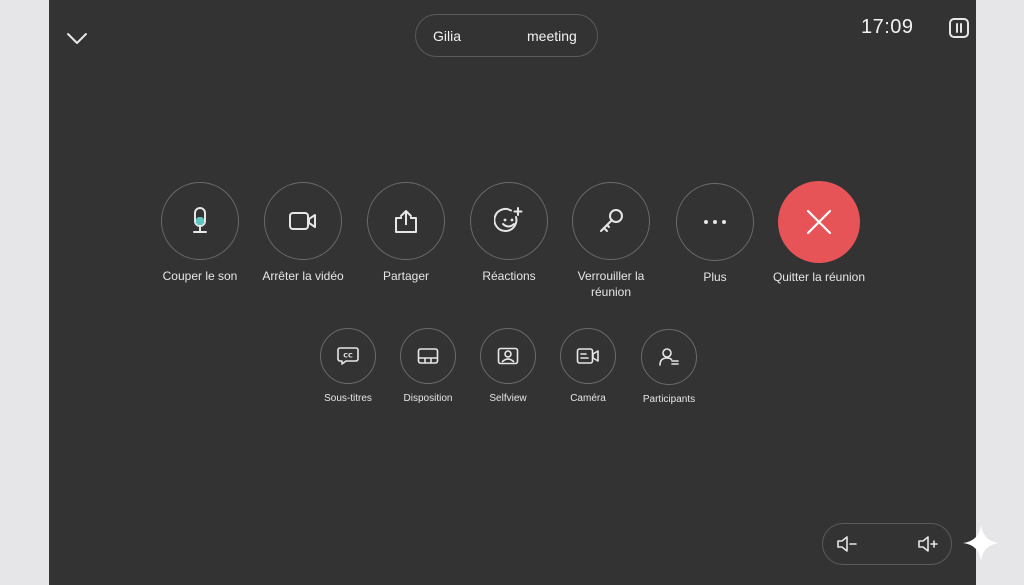 The height and width of the screenshot is (585, 1024). I want to click on lock-meeting-button, so click(611, 221).